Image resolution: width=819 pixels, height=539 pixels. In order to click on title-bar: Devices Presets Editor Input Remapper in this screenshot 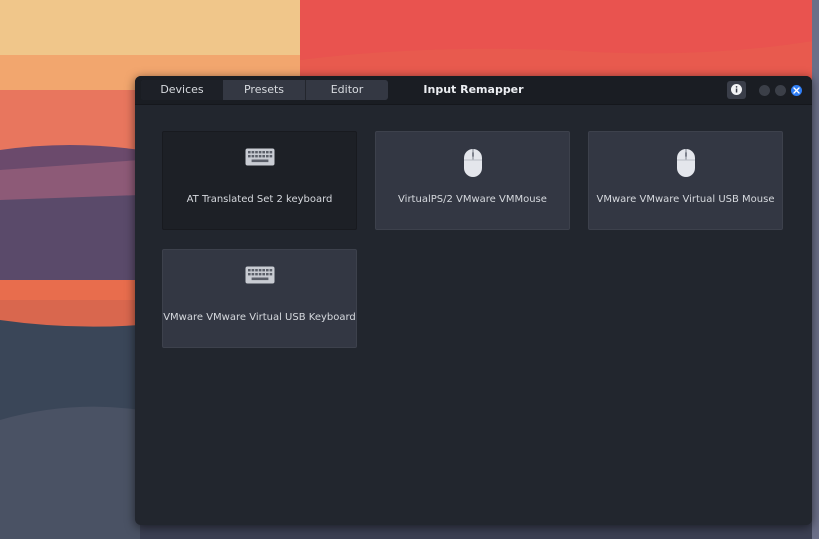, I will do `click(473, 90)`.